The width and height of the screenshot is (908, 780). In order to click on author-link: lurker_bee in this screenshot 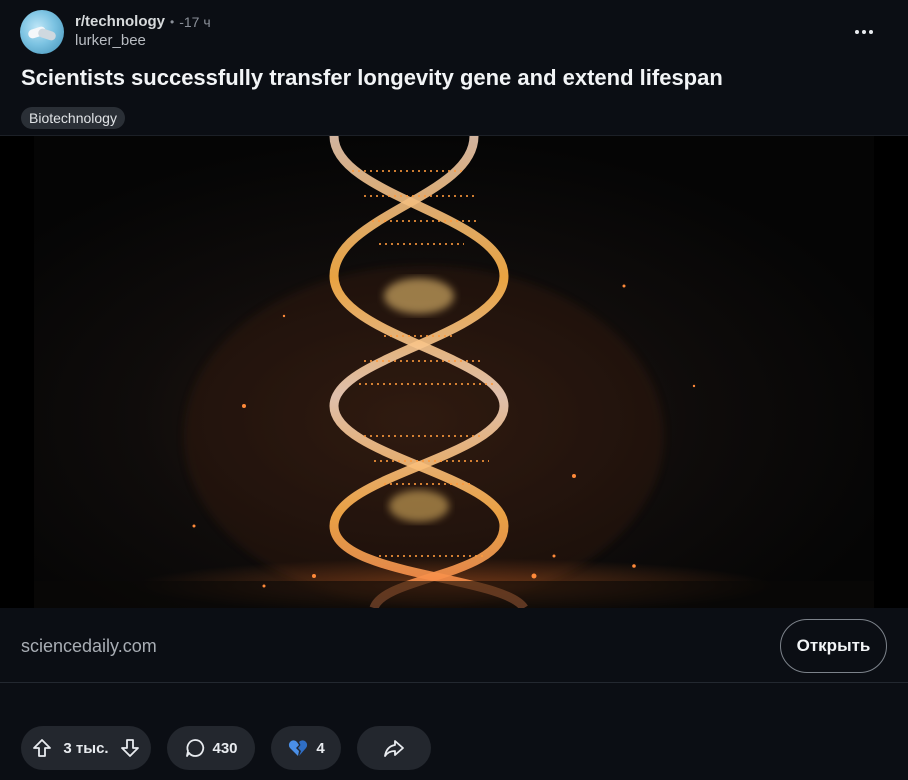, I will do `click(143, 40)`.